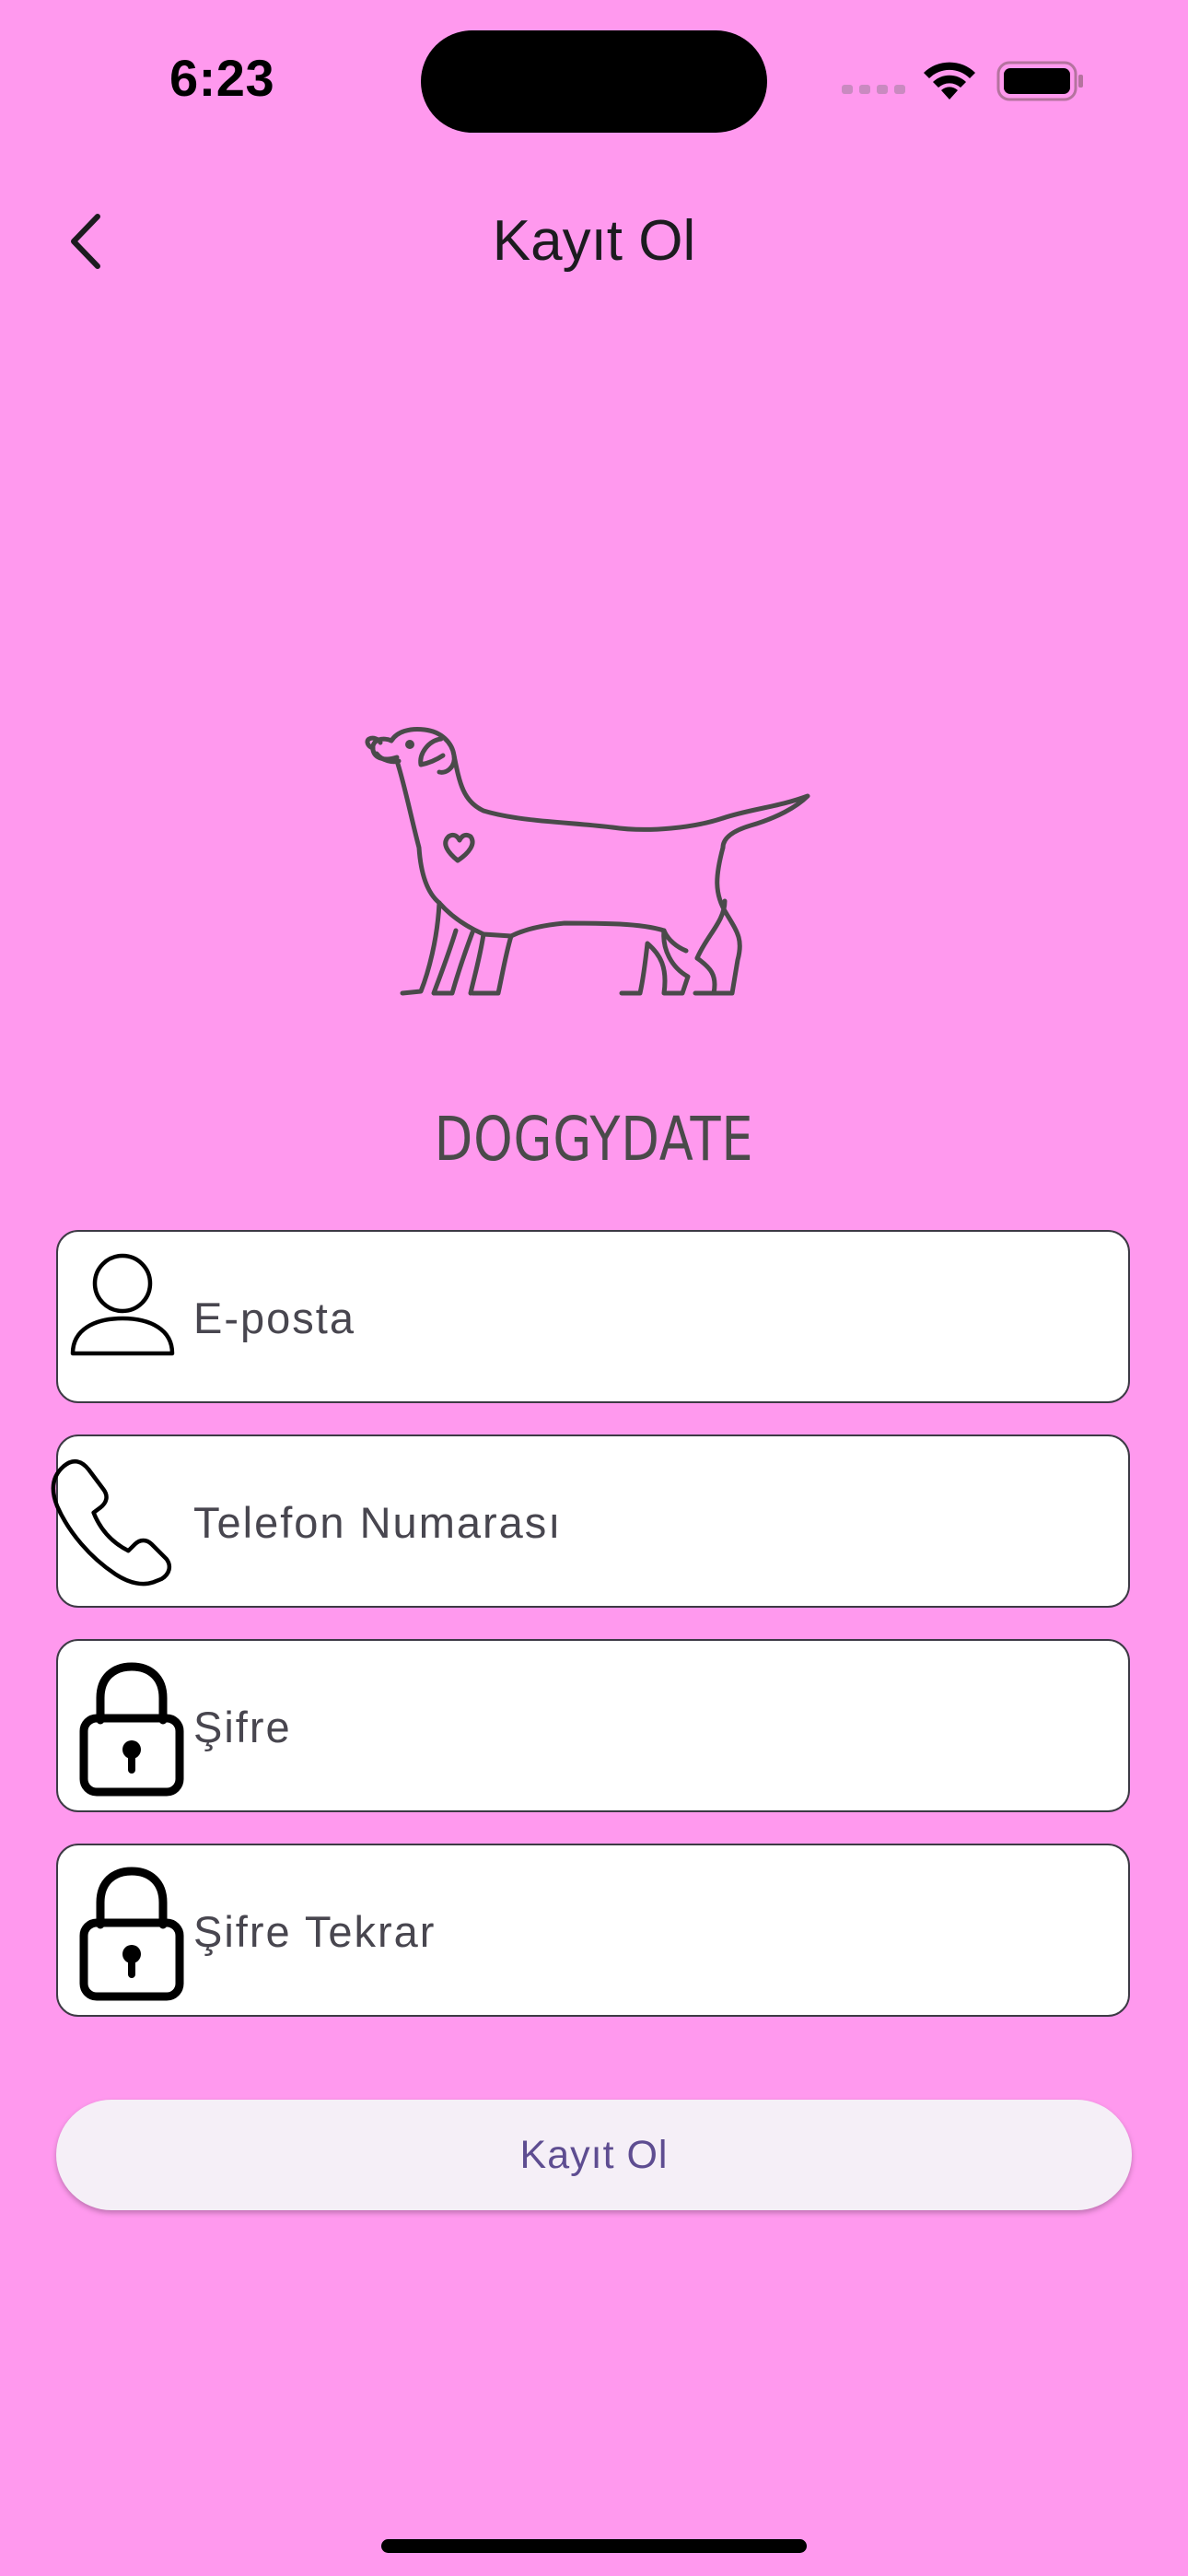 This screenshot has width=1188, height=2576. What do you see at coordinates (646, 1317) in the screenshot?
I see `email-input` at bounding box center [646, 1317].